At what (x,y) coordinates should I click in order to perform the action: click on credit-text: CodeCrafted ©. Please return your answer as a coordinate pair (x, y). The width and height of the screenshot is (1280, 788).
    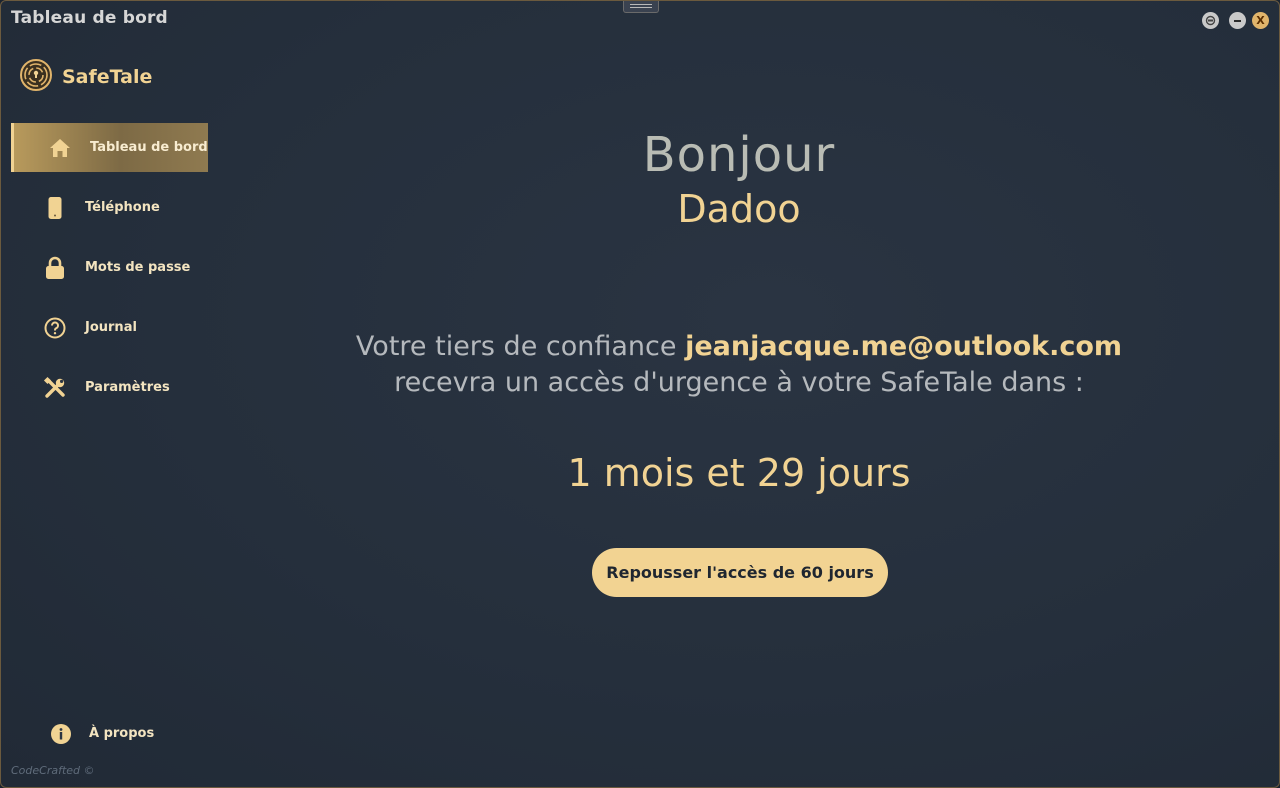
    Looking at the image, I should click on (53, 770).